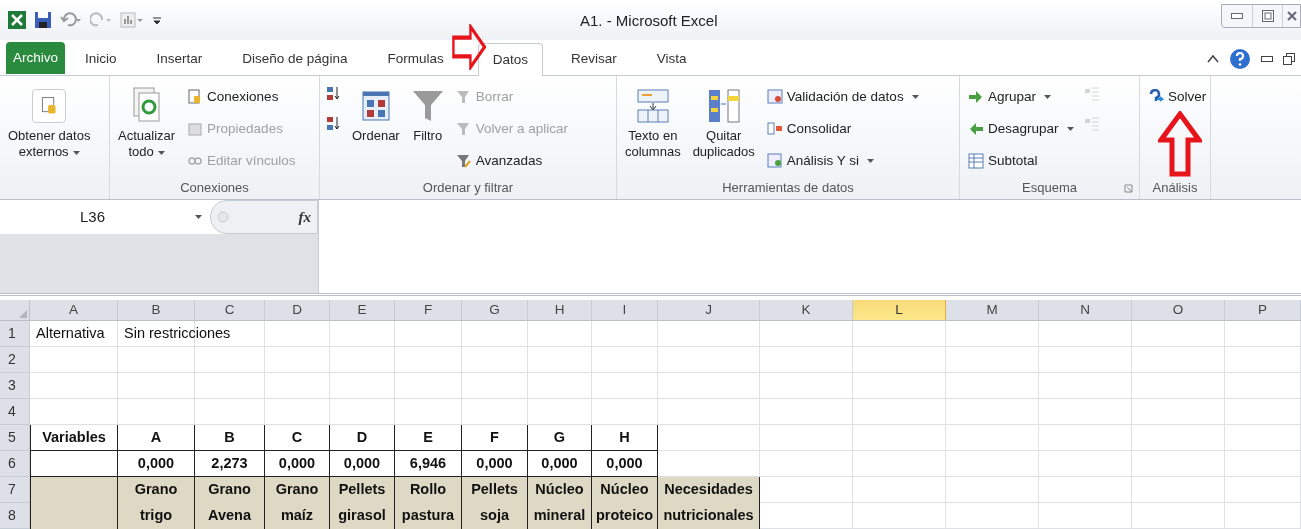 This screenshot has width=1301, height=529. I want to click on column-header: P, so click(1263, 310).